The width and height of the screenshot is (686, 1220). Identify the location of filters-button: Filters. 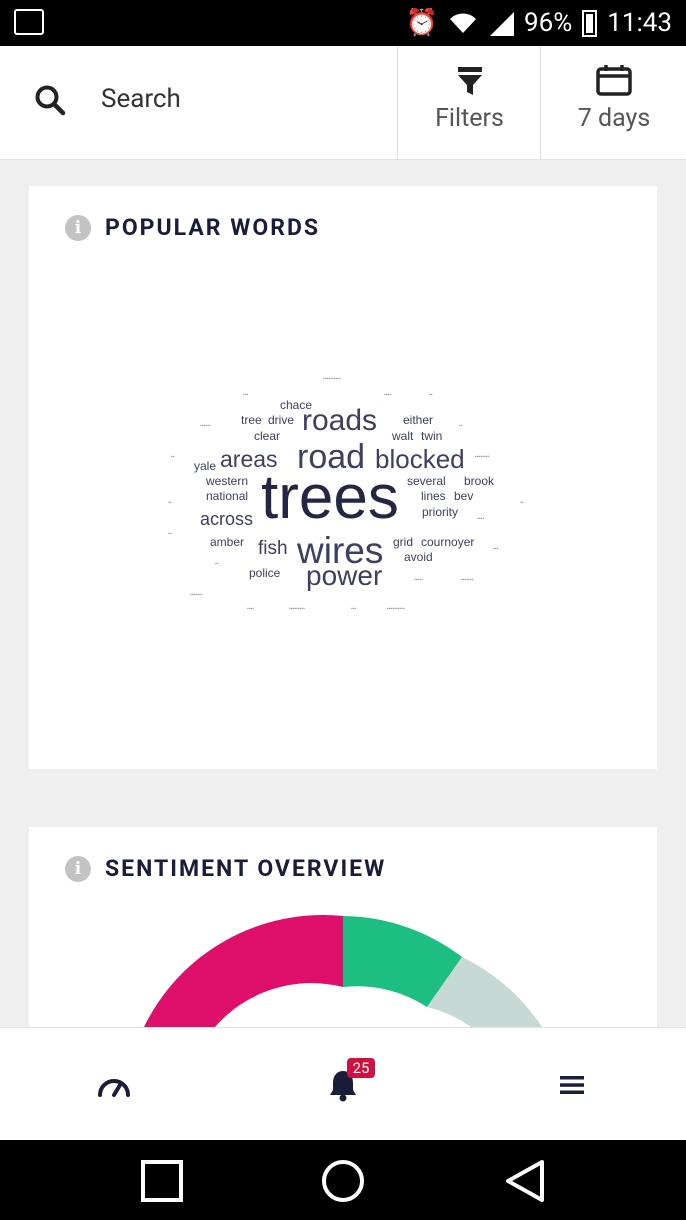
(469, 103).